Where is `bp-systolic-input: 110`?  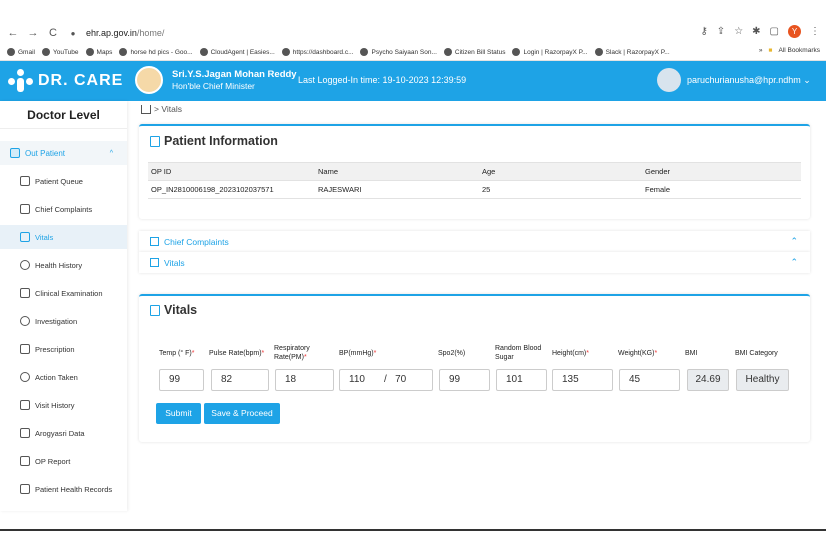
bp-systolic-input: 110 is located at coordinates (361, 380).